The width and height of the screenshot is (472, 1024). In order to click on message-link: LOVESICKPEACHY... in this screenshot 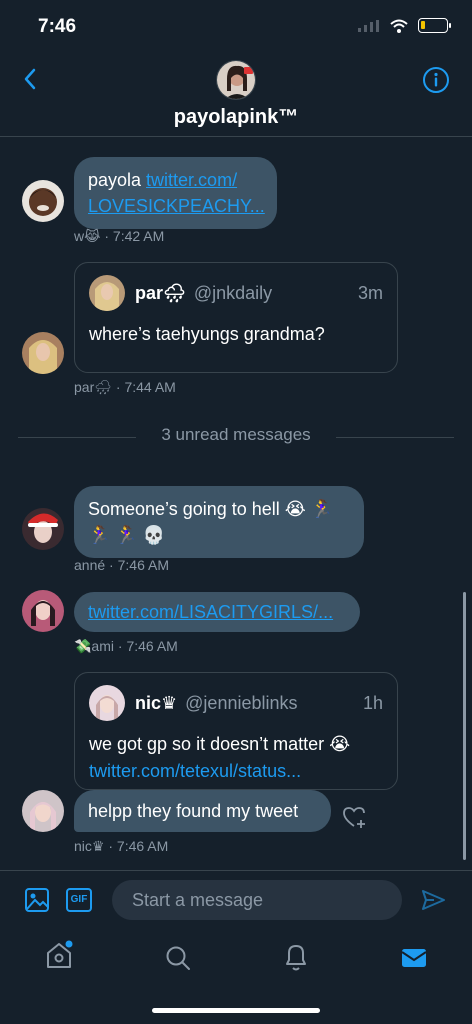, I will do `click(176, 206)`.